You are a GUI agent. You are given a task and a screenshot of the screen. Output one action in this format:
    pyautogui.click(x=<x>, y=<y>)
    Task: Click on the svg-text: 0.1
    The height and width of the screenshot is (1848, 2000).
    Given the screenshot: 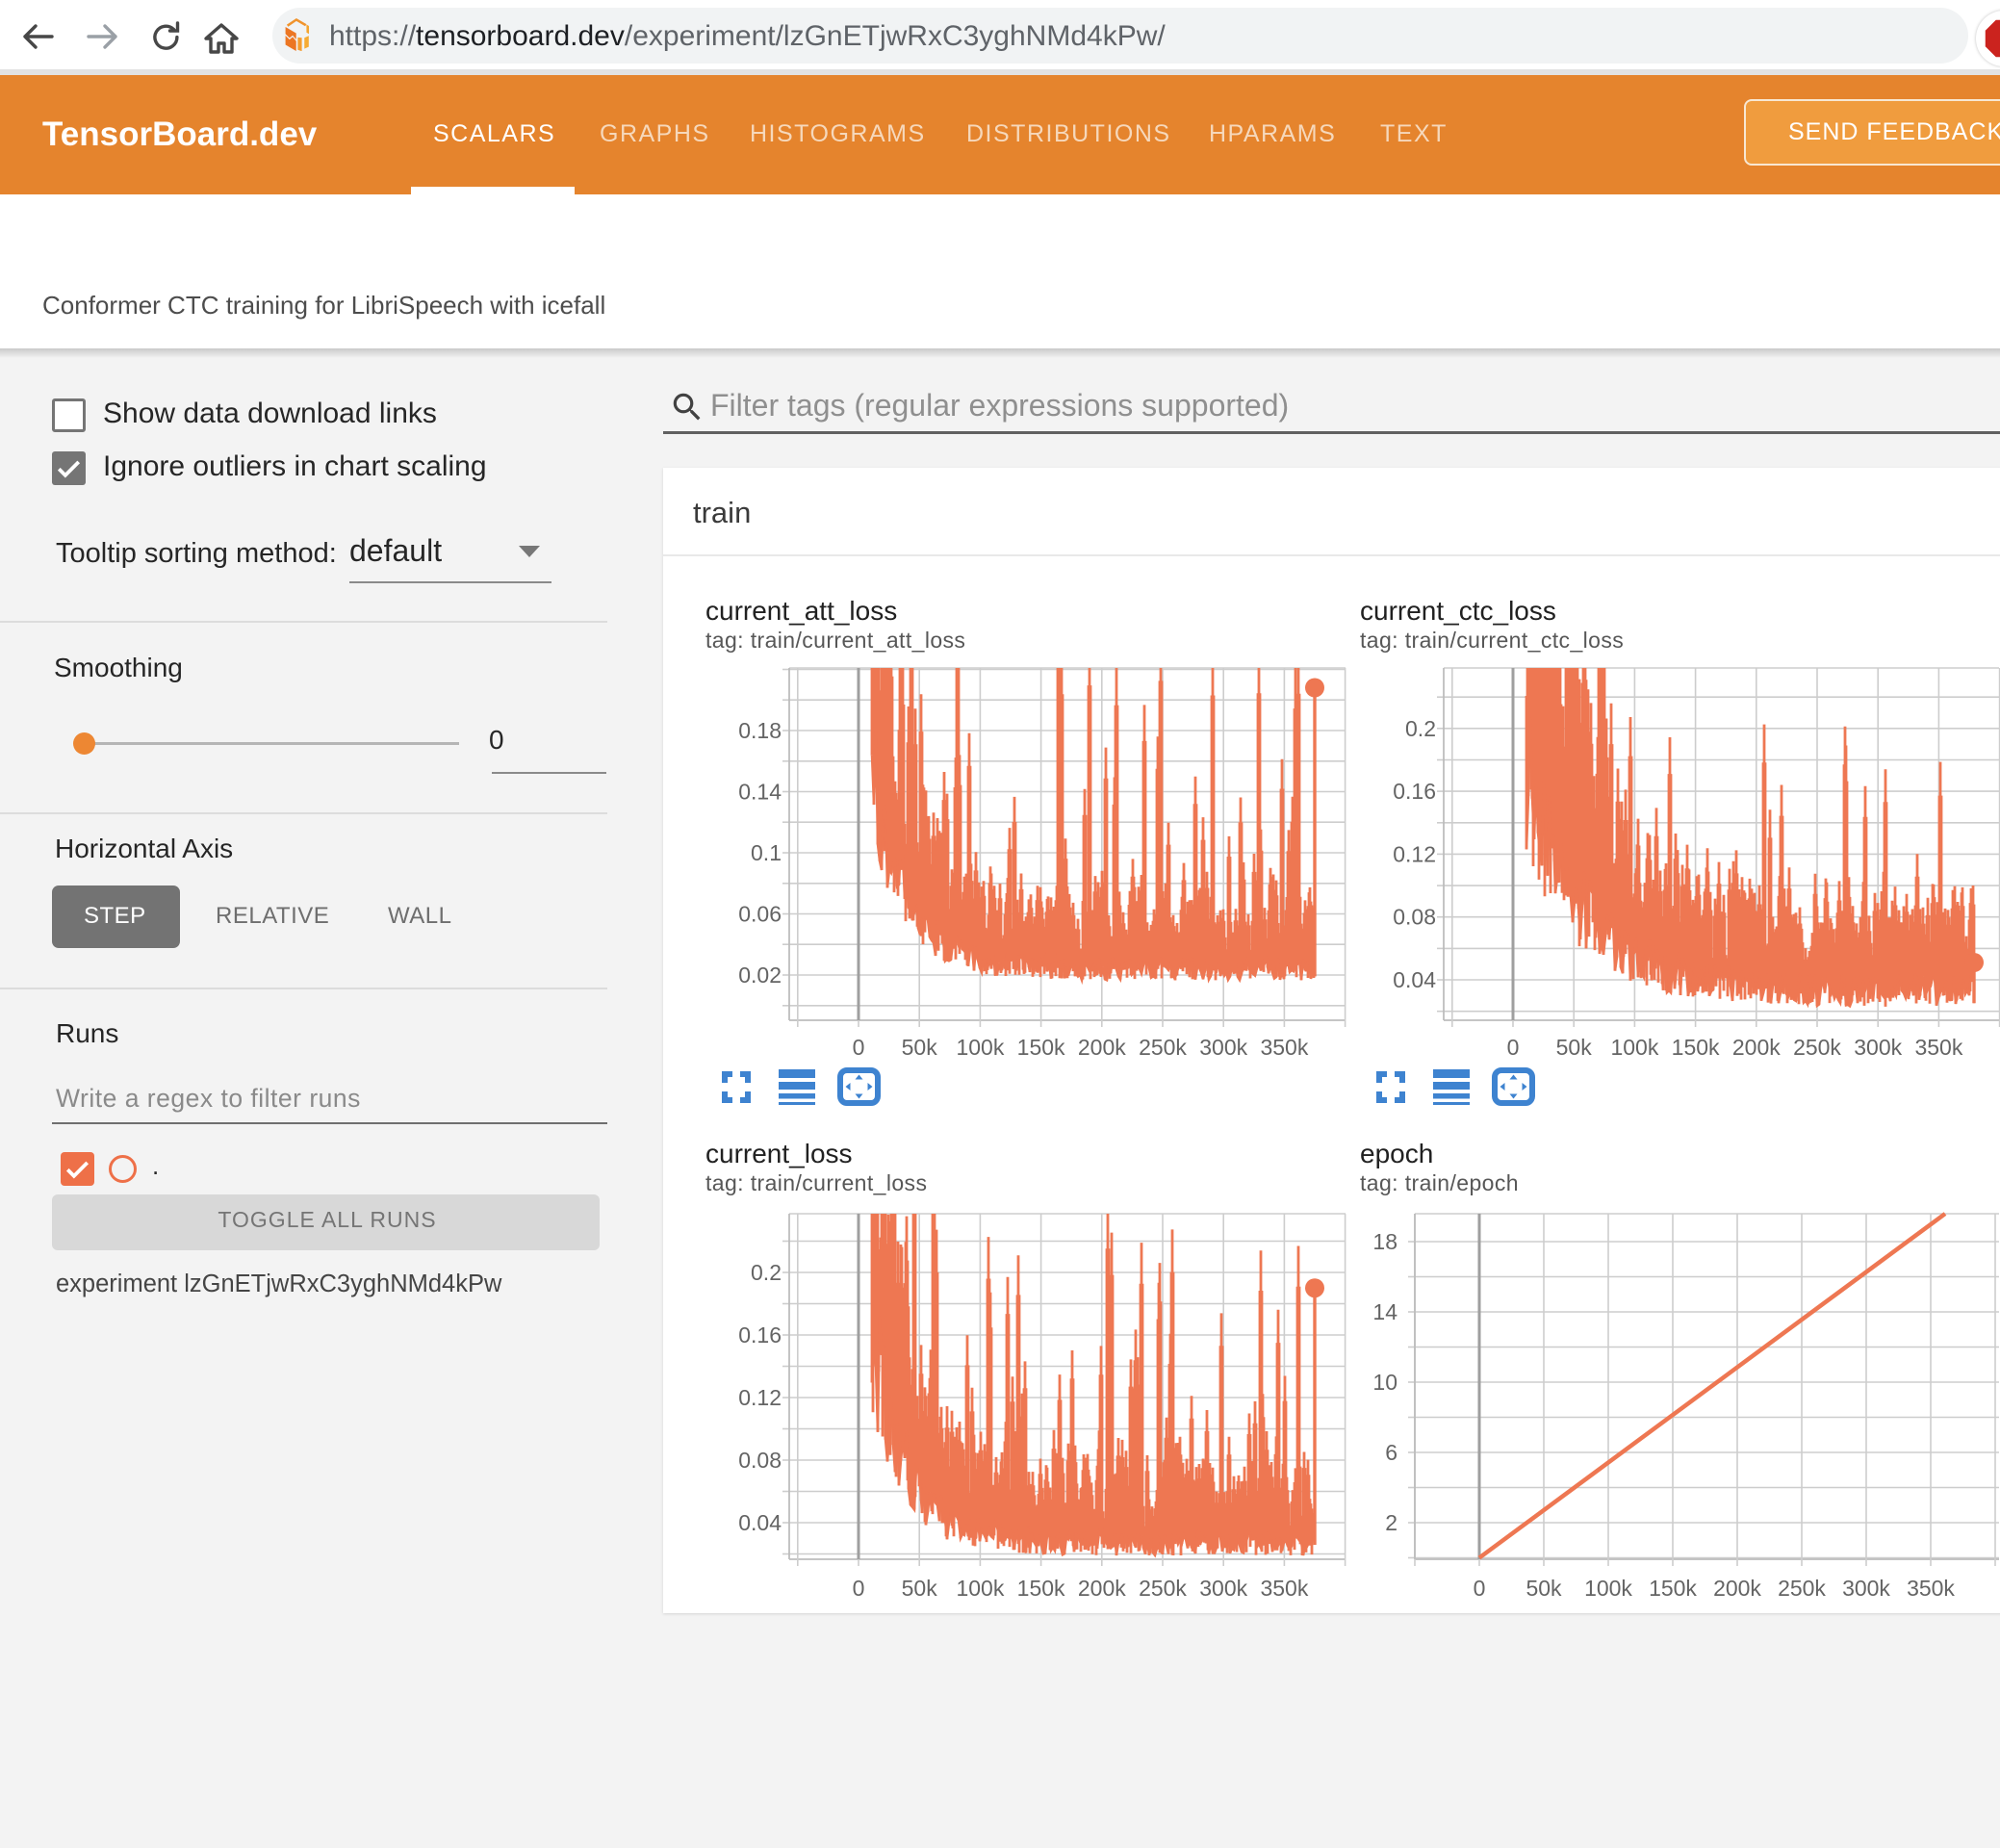 What is the action you would take?
    pyautogui.click(x=766, y=852)
    